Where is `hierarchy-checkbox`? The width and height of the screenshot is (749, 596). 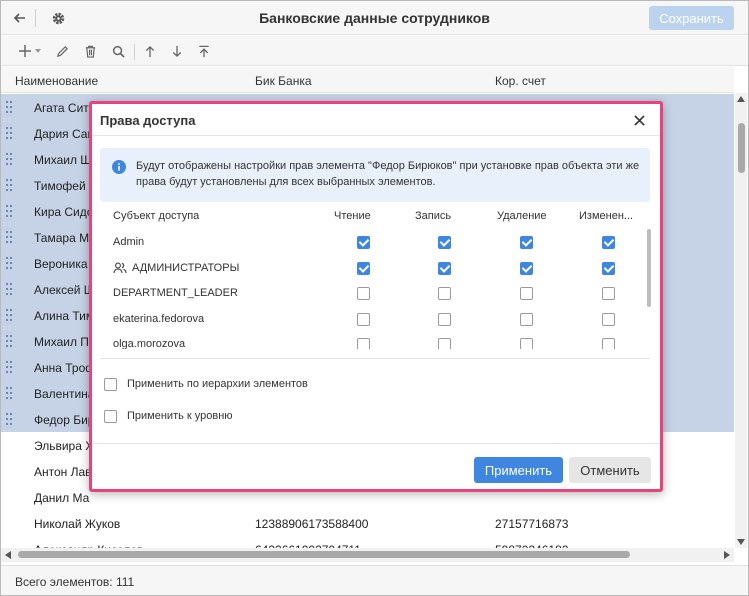
hierarchy-checkbox is located at coordinates (110, 384).